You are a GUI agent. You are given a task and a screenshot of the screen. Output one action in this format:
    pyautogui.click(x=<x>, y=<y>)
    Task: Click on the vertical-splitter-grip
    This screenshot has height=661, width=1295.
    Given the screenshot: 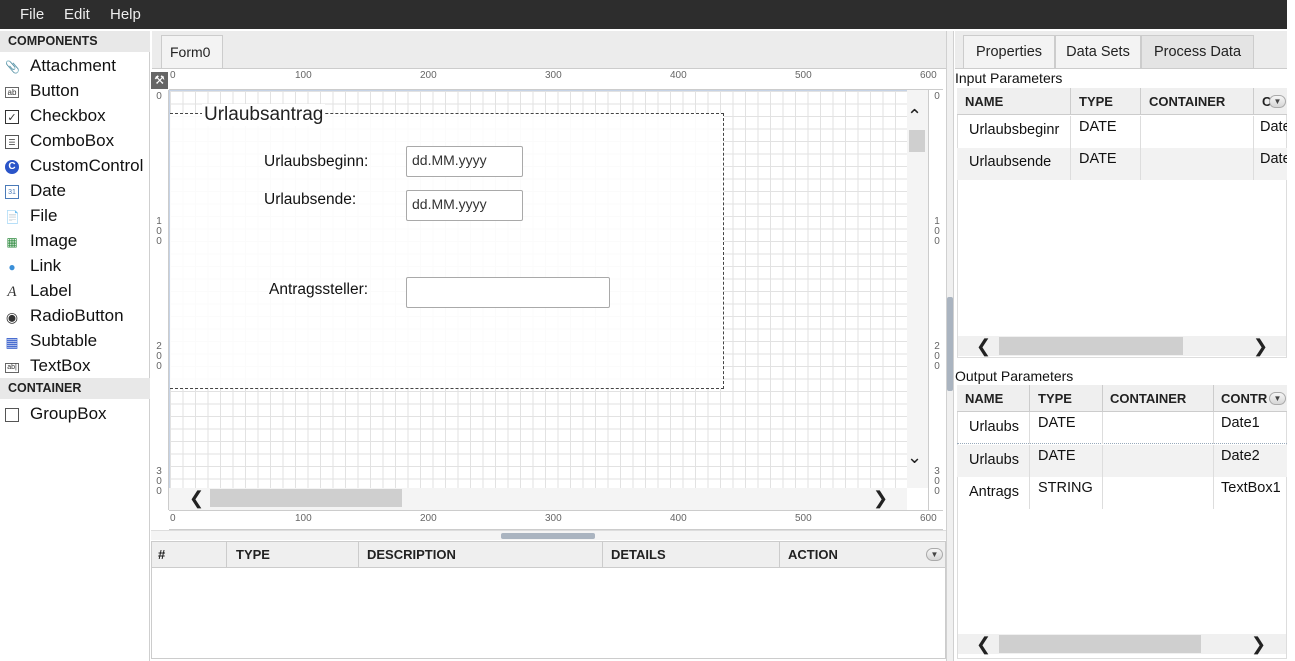 What is the action you would take?
    pyautogui.click(x=950, y=344)
    